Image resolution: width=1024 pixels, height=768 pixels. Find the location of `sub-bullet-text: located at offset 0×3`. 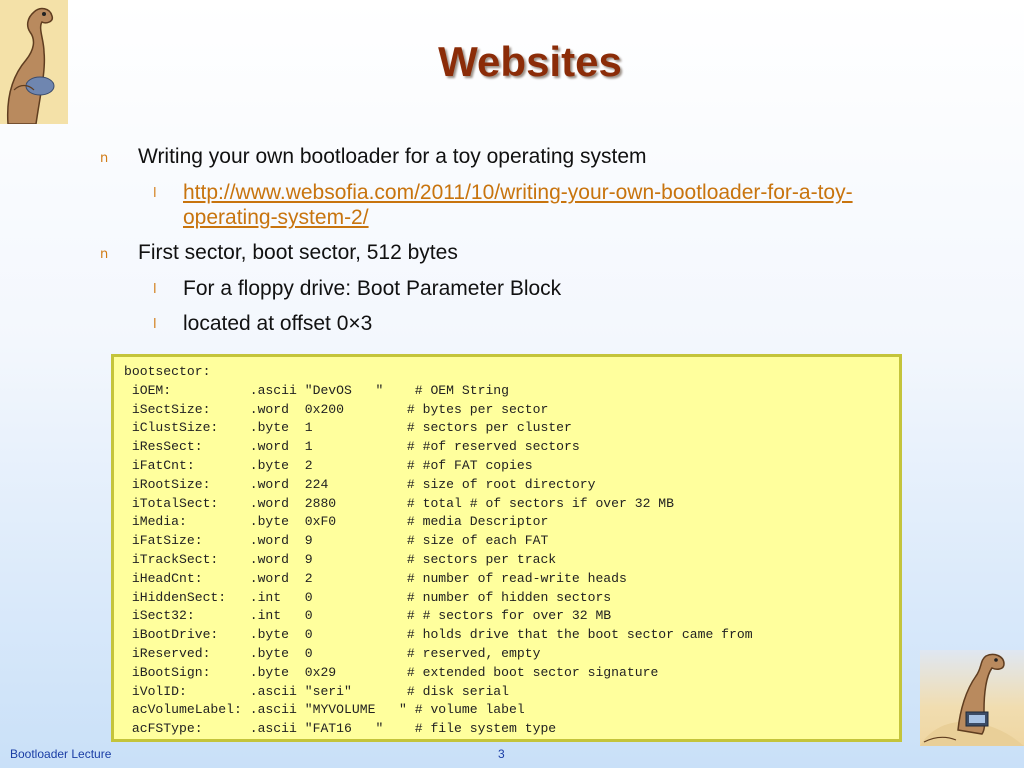

sub-bullet-text: located at offset 0×3 is located at coordinates (278, 323).